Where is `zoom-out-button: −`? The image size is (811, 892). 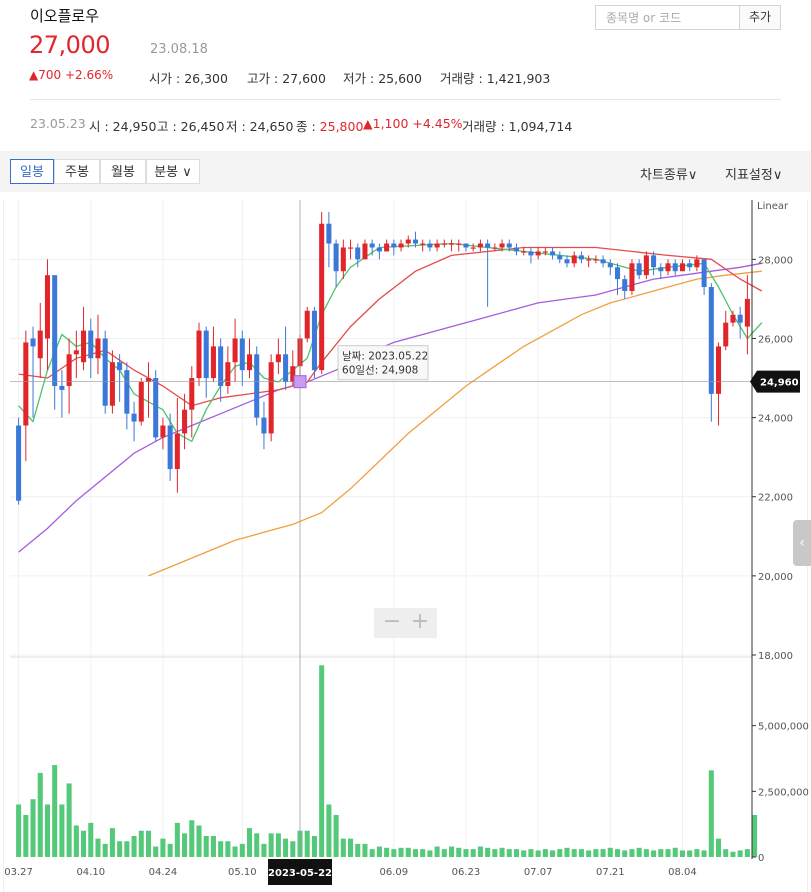
zoom-out-button: − is located at coordinates (392, 623).